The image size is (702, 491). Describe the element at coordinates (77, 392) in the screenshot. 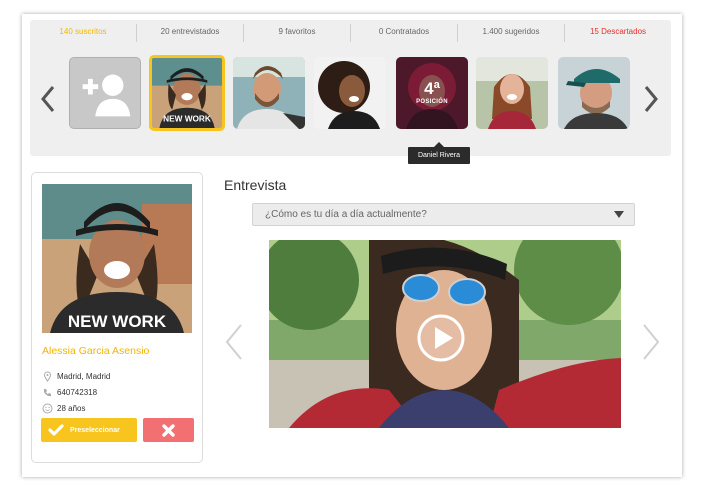

I see `candidate-phone: 640742318` at that location.